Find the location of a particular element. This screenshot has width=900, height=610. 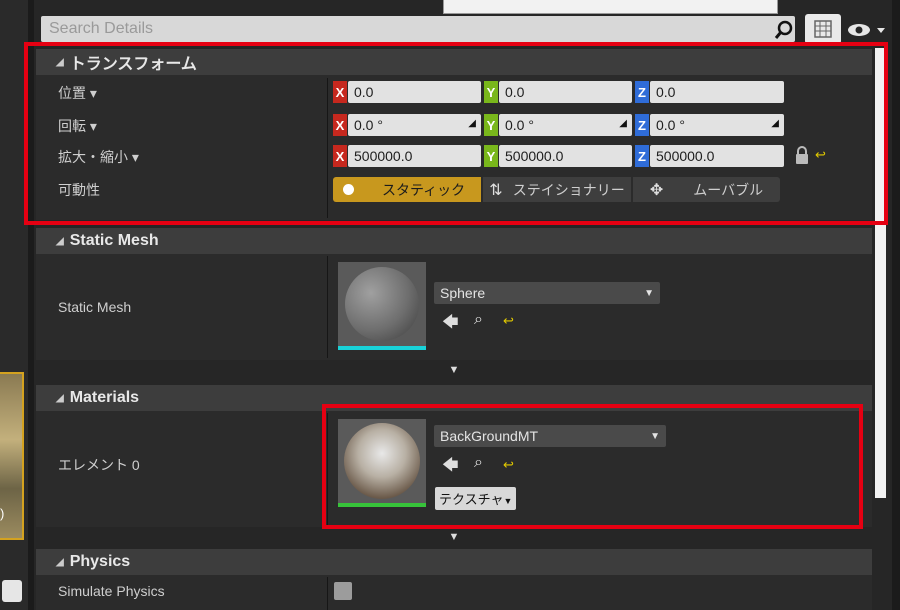

reset-to-default-icon: ↩ is located at coordinates (508, 321).